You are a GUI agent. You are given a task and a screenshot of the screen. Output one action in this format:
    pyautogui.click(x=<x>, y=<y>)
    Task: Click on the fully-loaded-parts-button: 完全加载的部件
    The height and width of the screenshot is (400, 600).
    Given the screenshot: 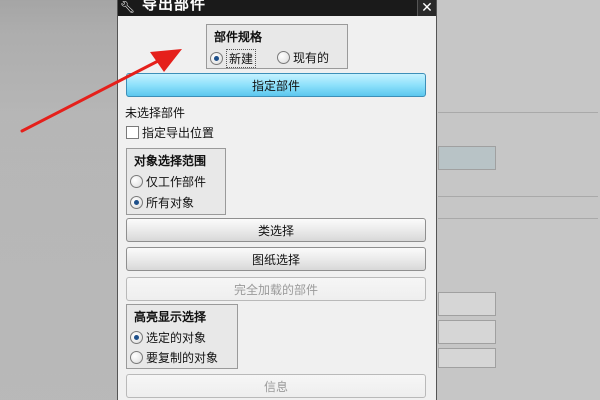 What is the action you would take?
    pyautogui.click(x=276, y=289)
    